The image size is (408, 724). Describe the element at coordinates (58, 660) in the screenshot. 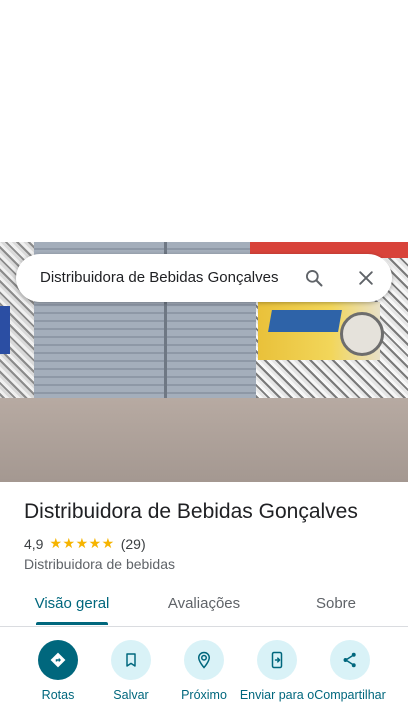

I see `directions-icon` at that location.